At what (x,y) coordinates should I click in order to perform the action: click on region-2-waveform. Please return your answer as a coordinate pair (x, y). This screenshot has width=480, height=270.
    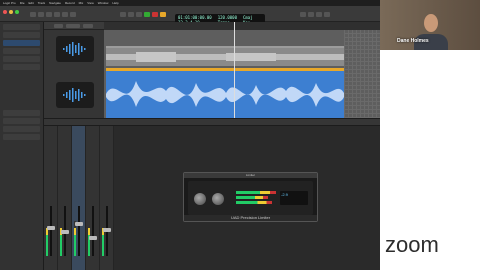
    Looking at the image, I should click on (225, 94).